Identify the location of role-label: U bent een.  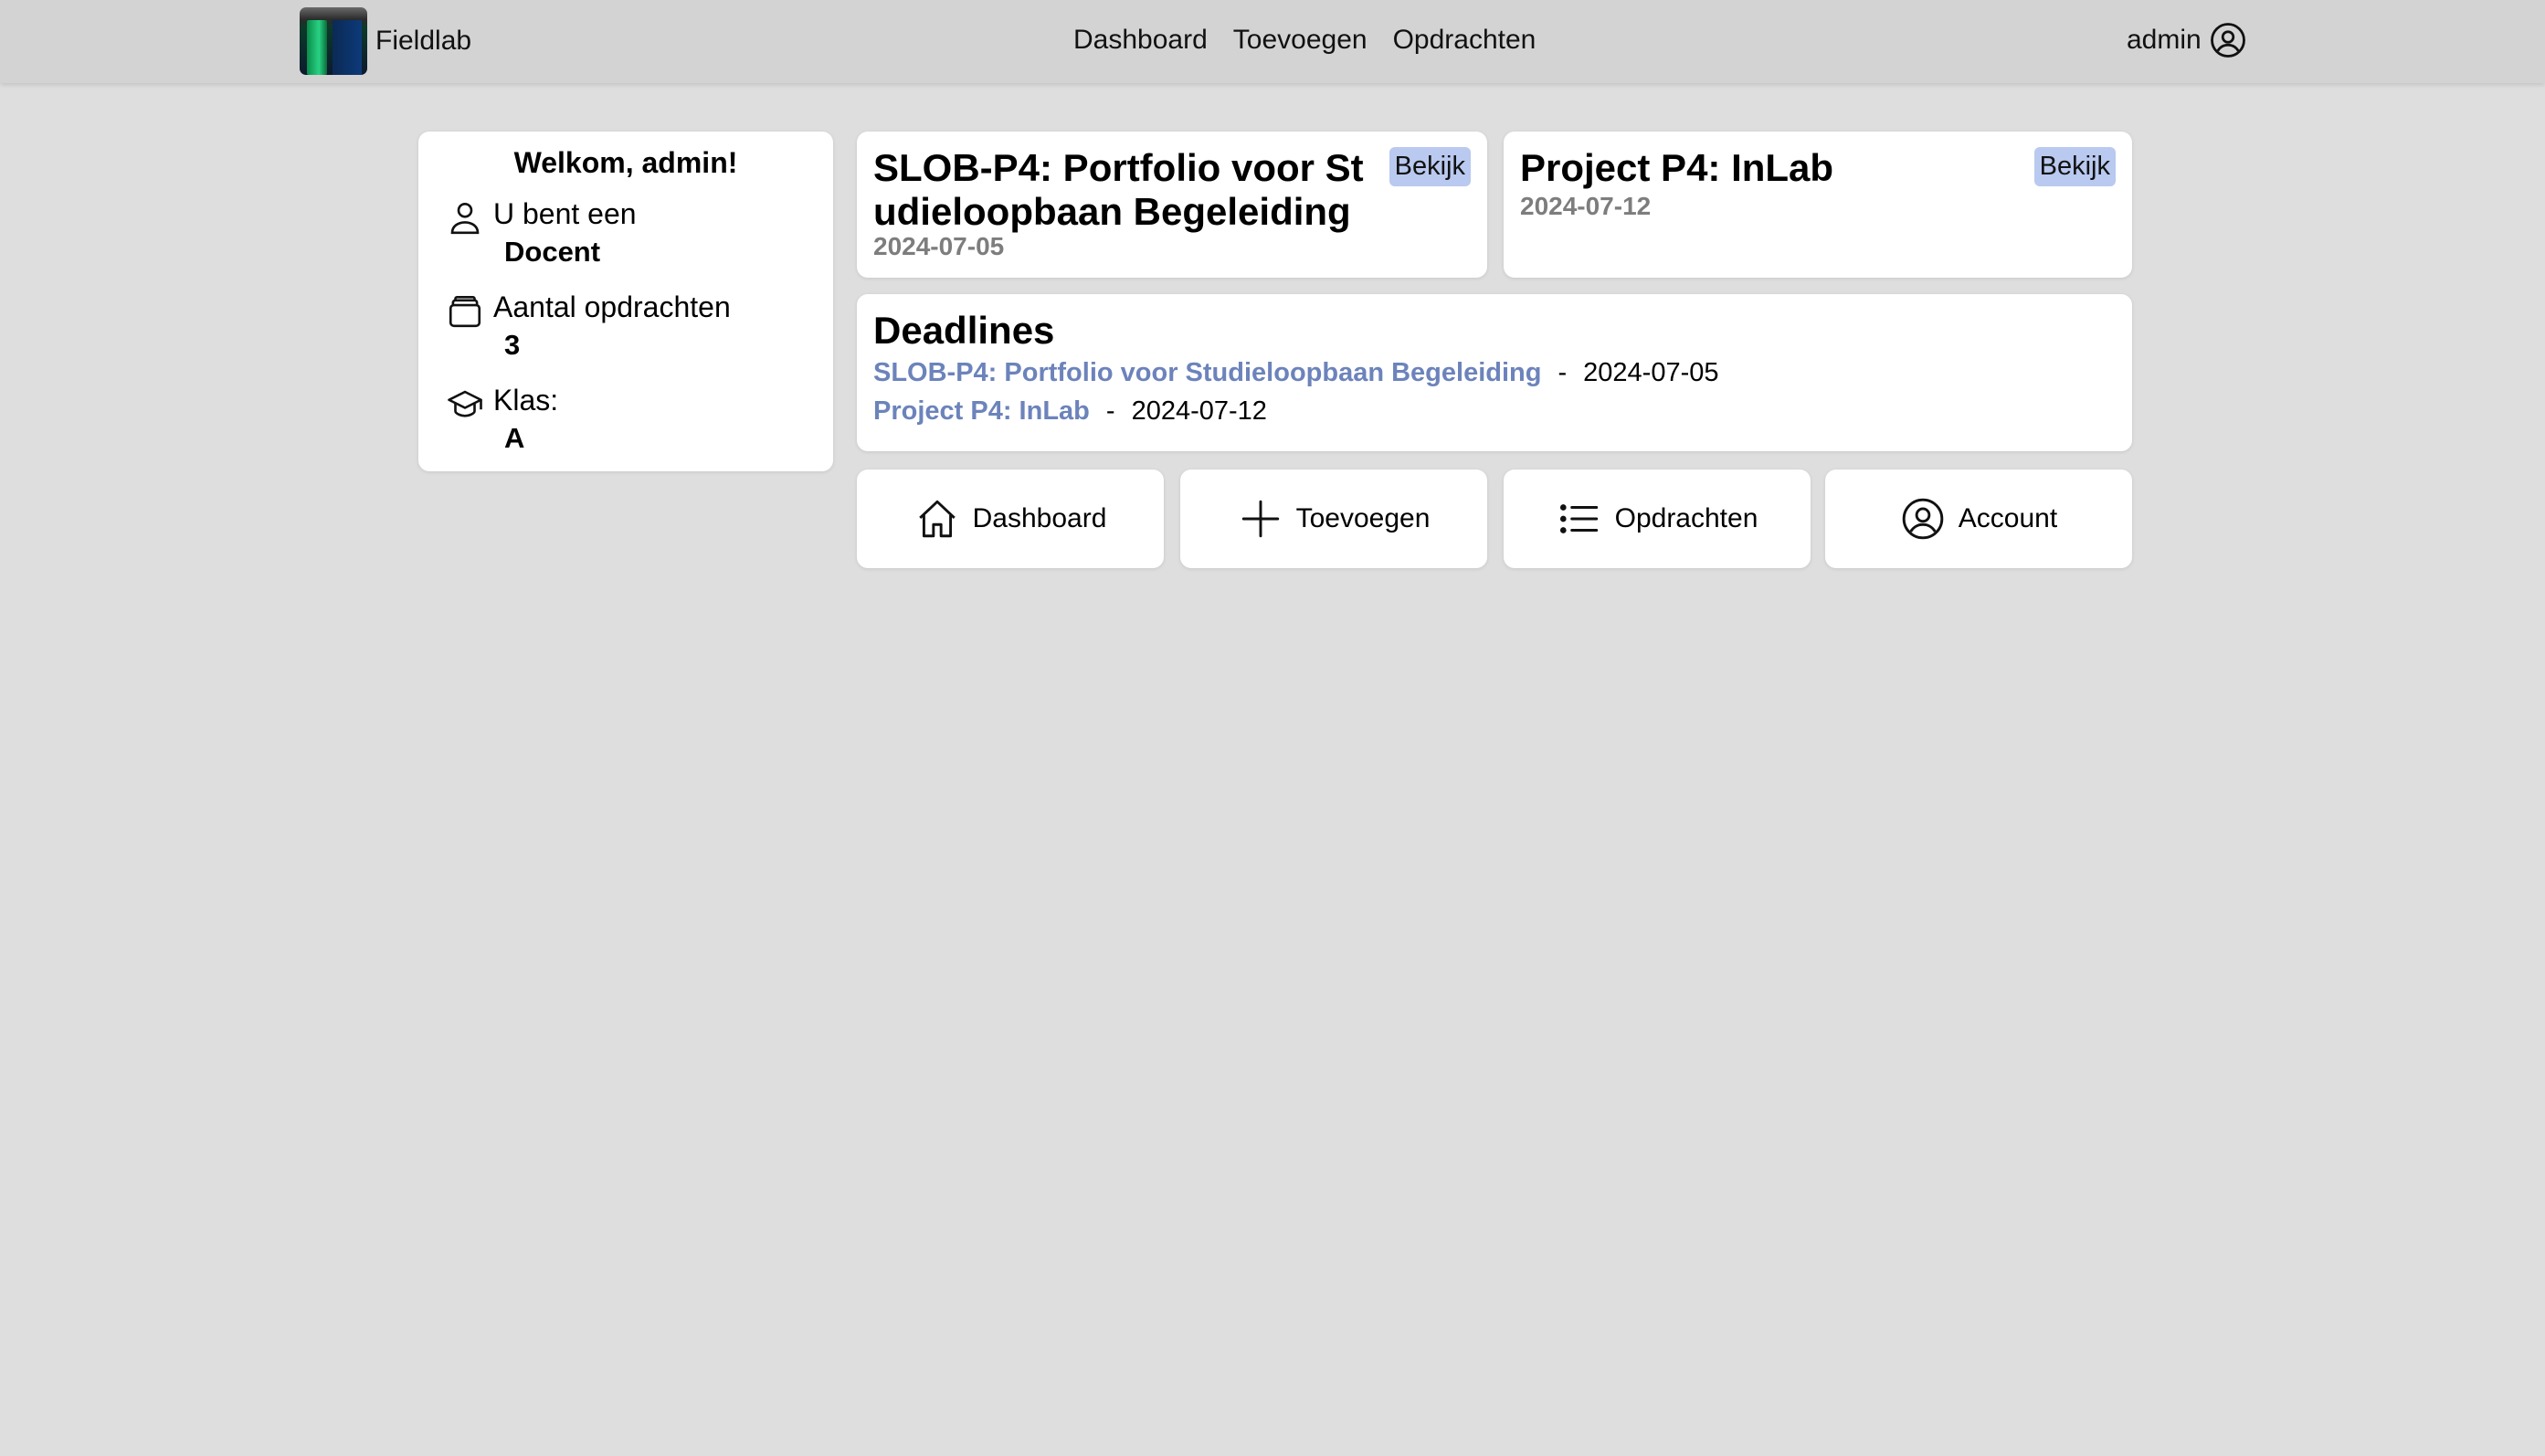
(565, 214).